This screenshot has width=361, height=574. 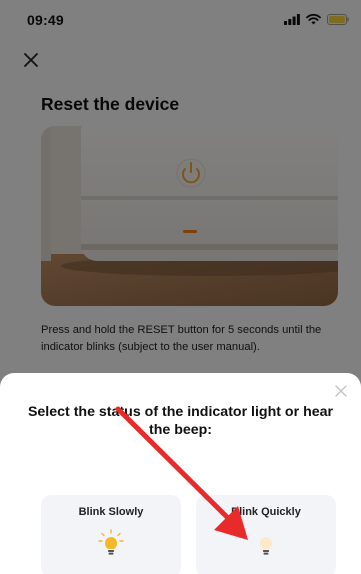 I want to click on bulb-on-icon, so click(x=111, y=543).